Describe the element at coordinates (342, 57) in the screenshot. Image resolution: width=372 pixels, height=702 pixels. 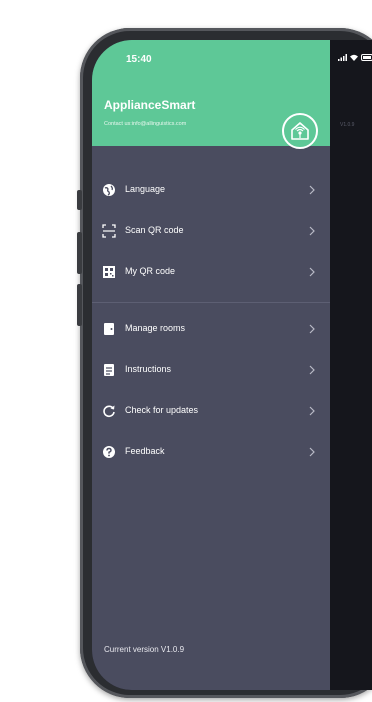
I see `signal-icon` at that location.